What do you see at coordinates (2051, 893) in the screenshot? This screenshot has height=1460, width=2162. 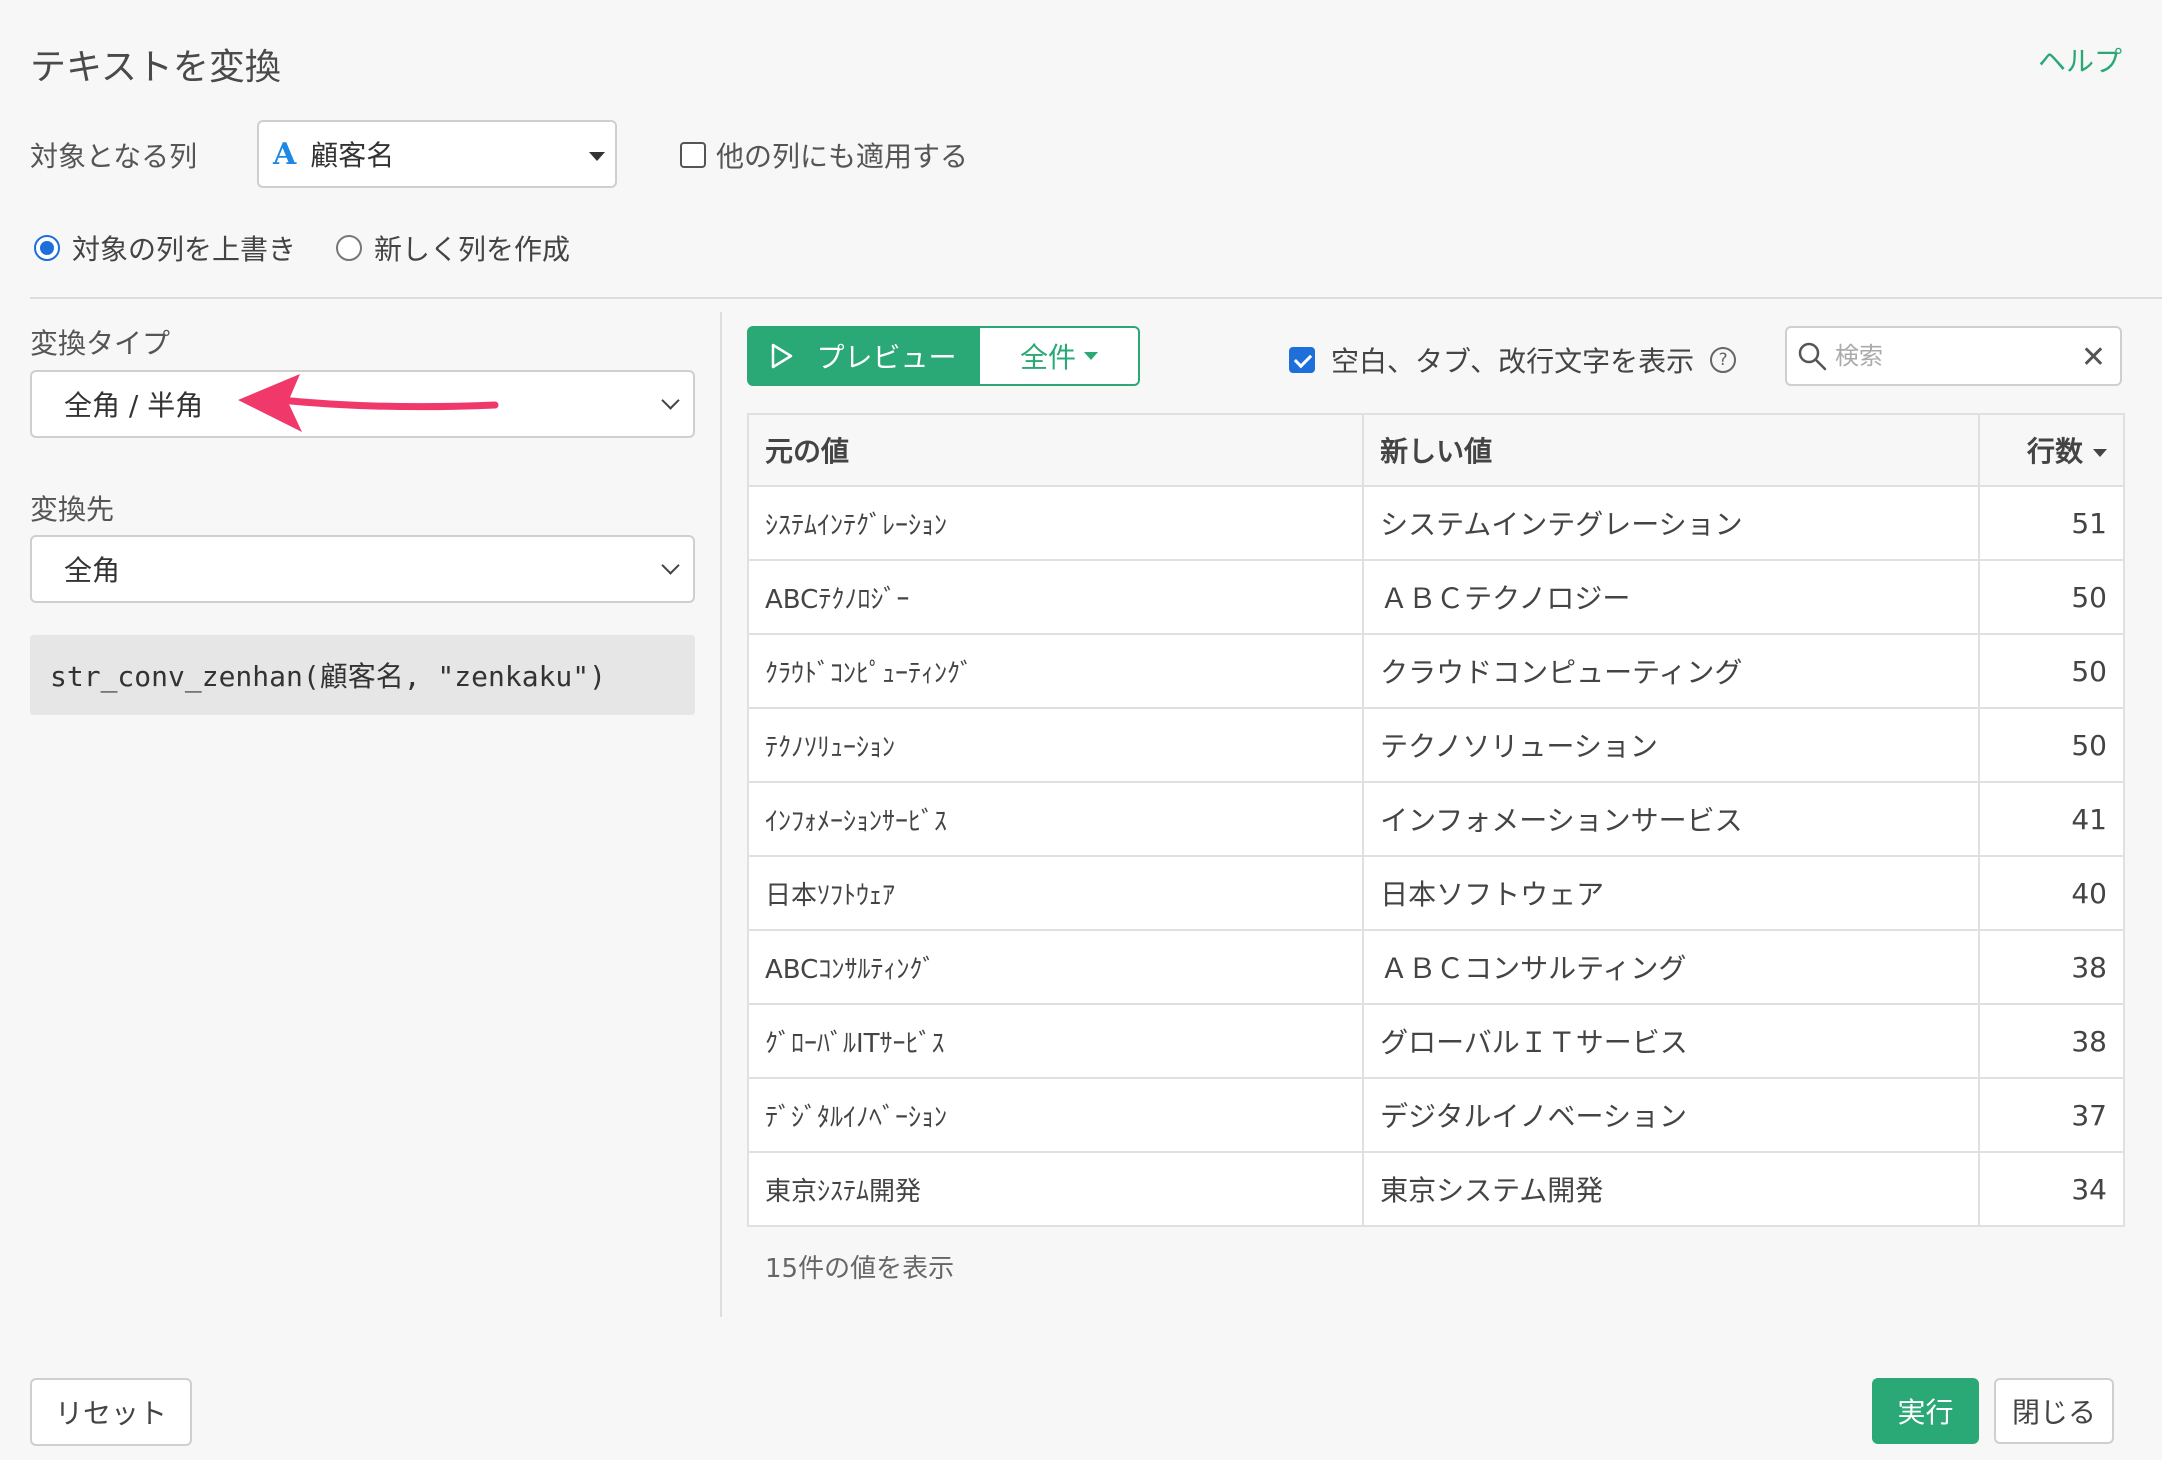 I see `cell-count: 40` at bounding box center [2051, 893].